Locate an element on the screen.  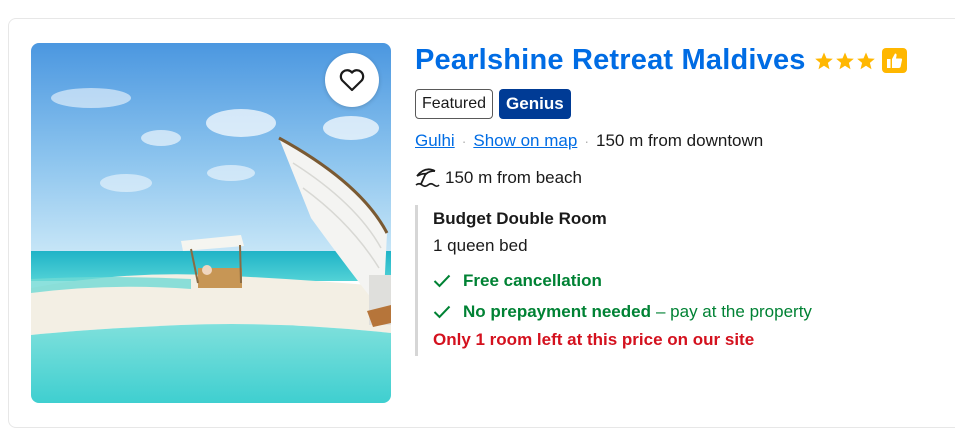
free-cancellation-row: Free cancellation is located at coordinates (517, 281).